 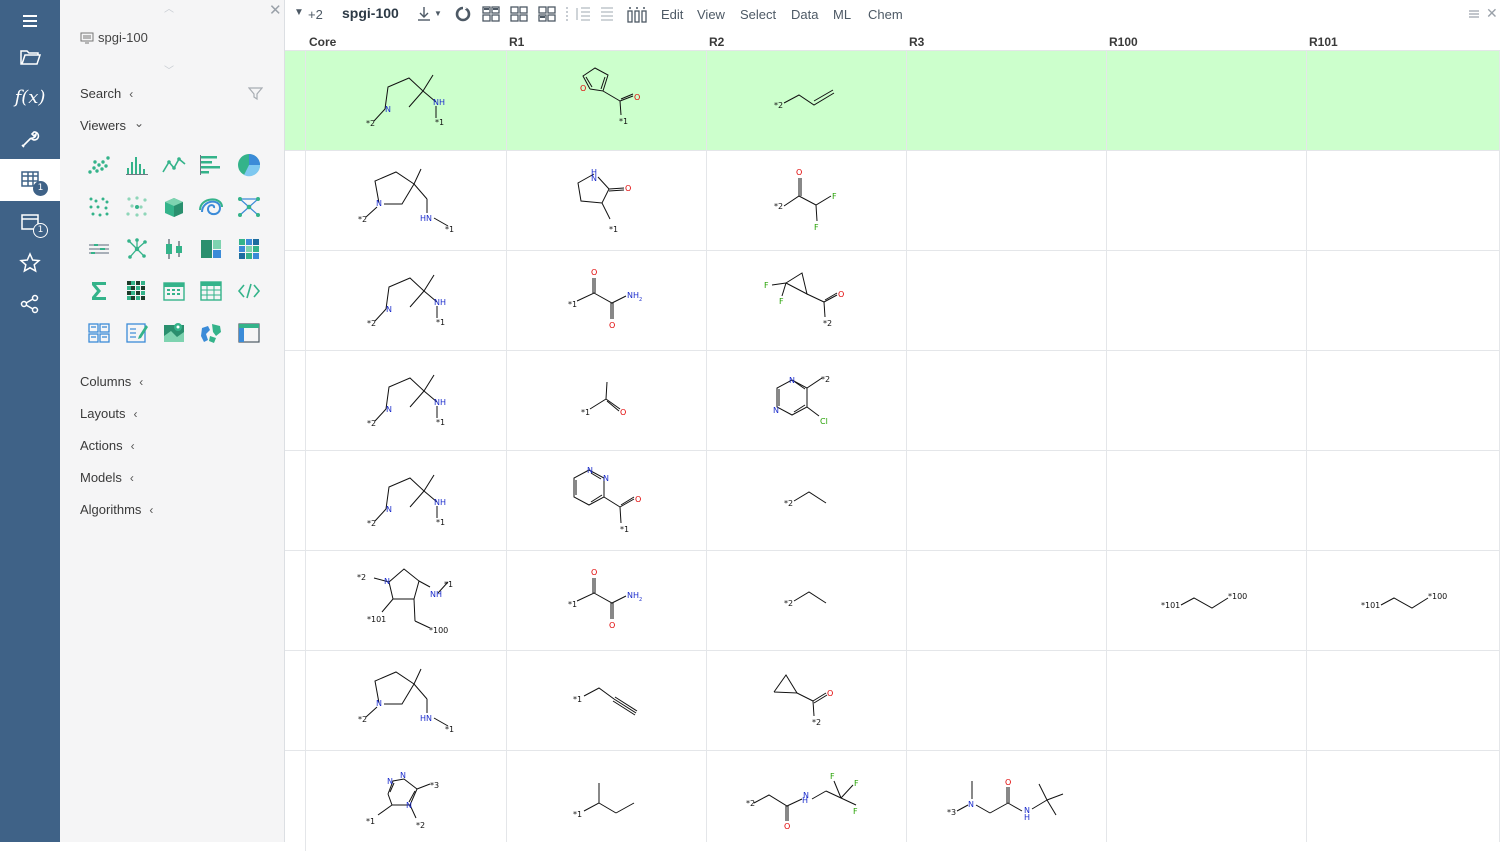 I want to click on refresh-icon, so click(x=463, y=14).